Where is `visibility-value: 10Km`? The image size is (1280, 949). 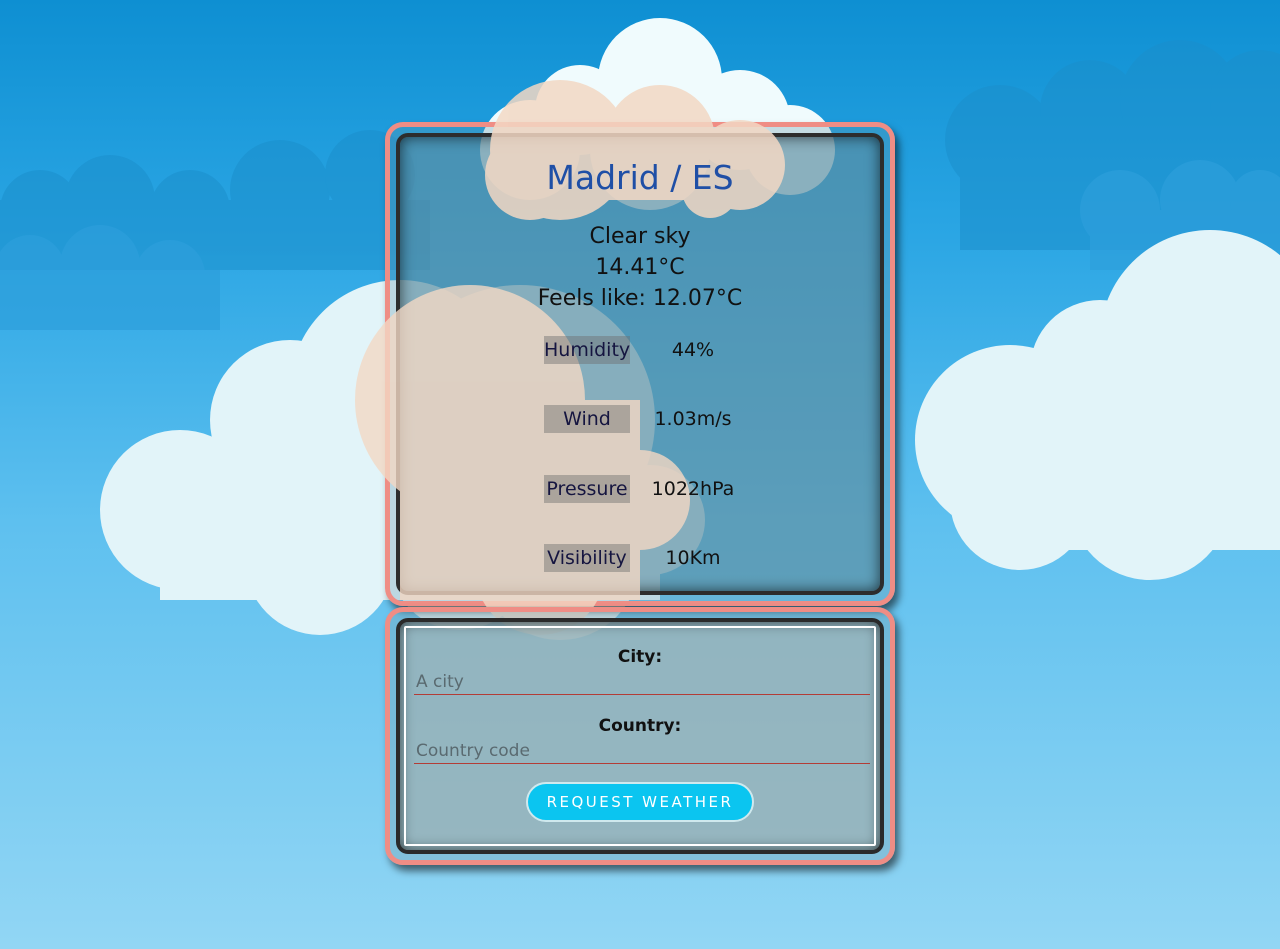
visibility-value: 10Km is located at coordinates (693, 558).